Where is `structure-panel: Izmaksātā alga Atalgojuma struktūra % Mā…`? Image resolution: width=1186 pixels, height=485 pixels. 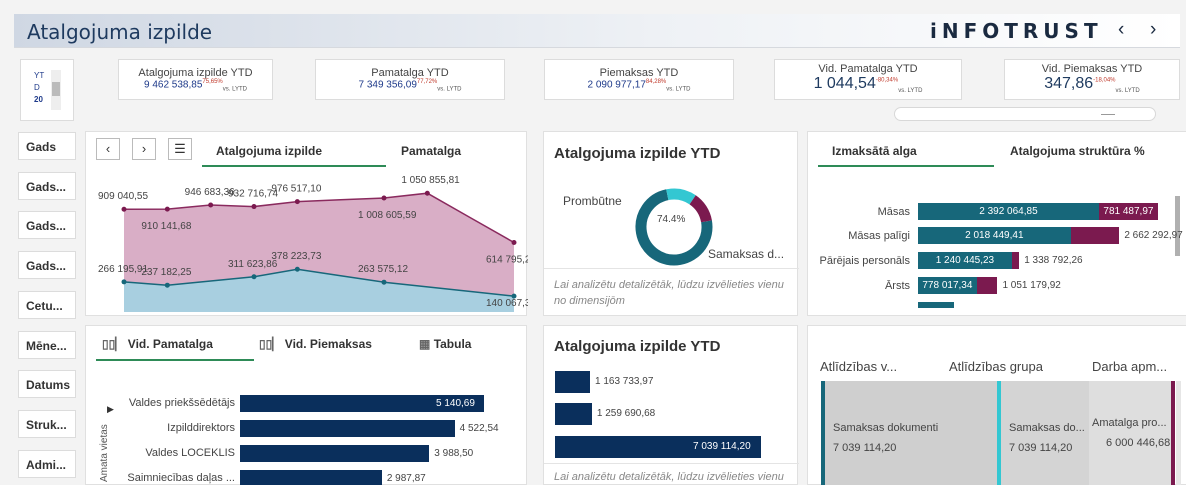 structure-panel: Izmaksātā alga Atalgojuma struktūra % Mā… is located at coordinates (996, 223).